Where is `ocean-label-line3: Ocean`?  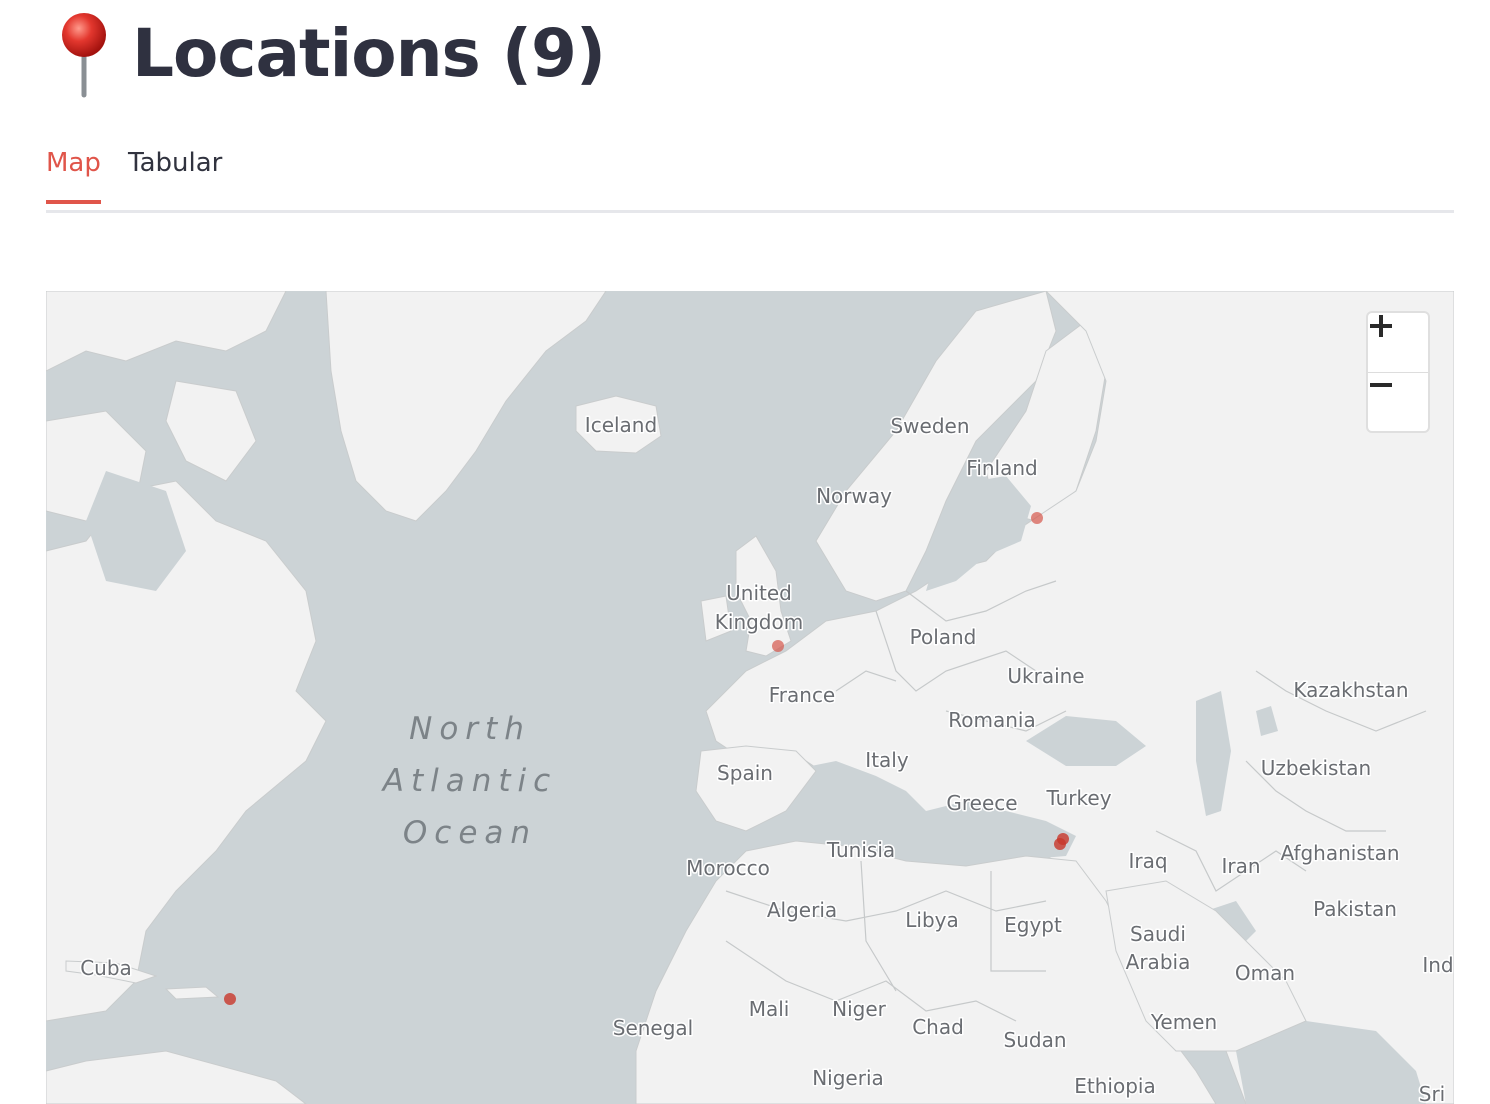
ocean-label-line3: Ocean is located at coordinates (470, 833).